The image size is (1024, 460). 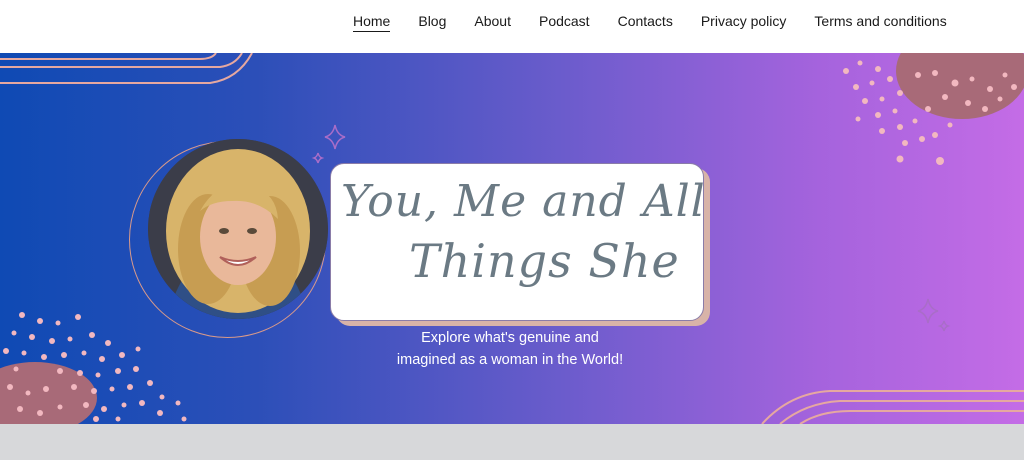 What do you see at coordinates (523, 201) in the screenshot?
I see `site-title-line1: You, Me and All` at bounding box center [523, 201].